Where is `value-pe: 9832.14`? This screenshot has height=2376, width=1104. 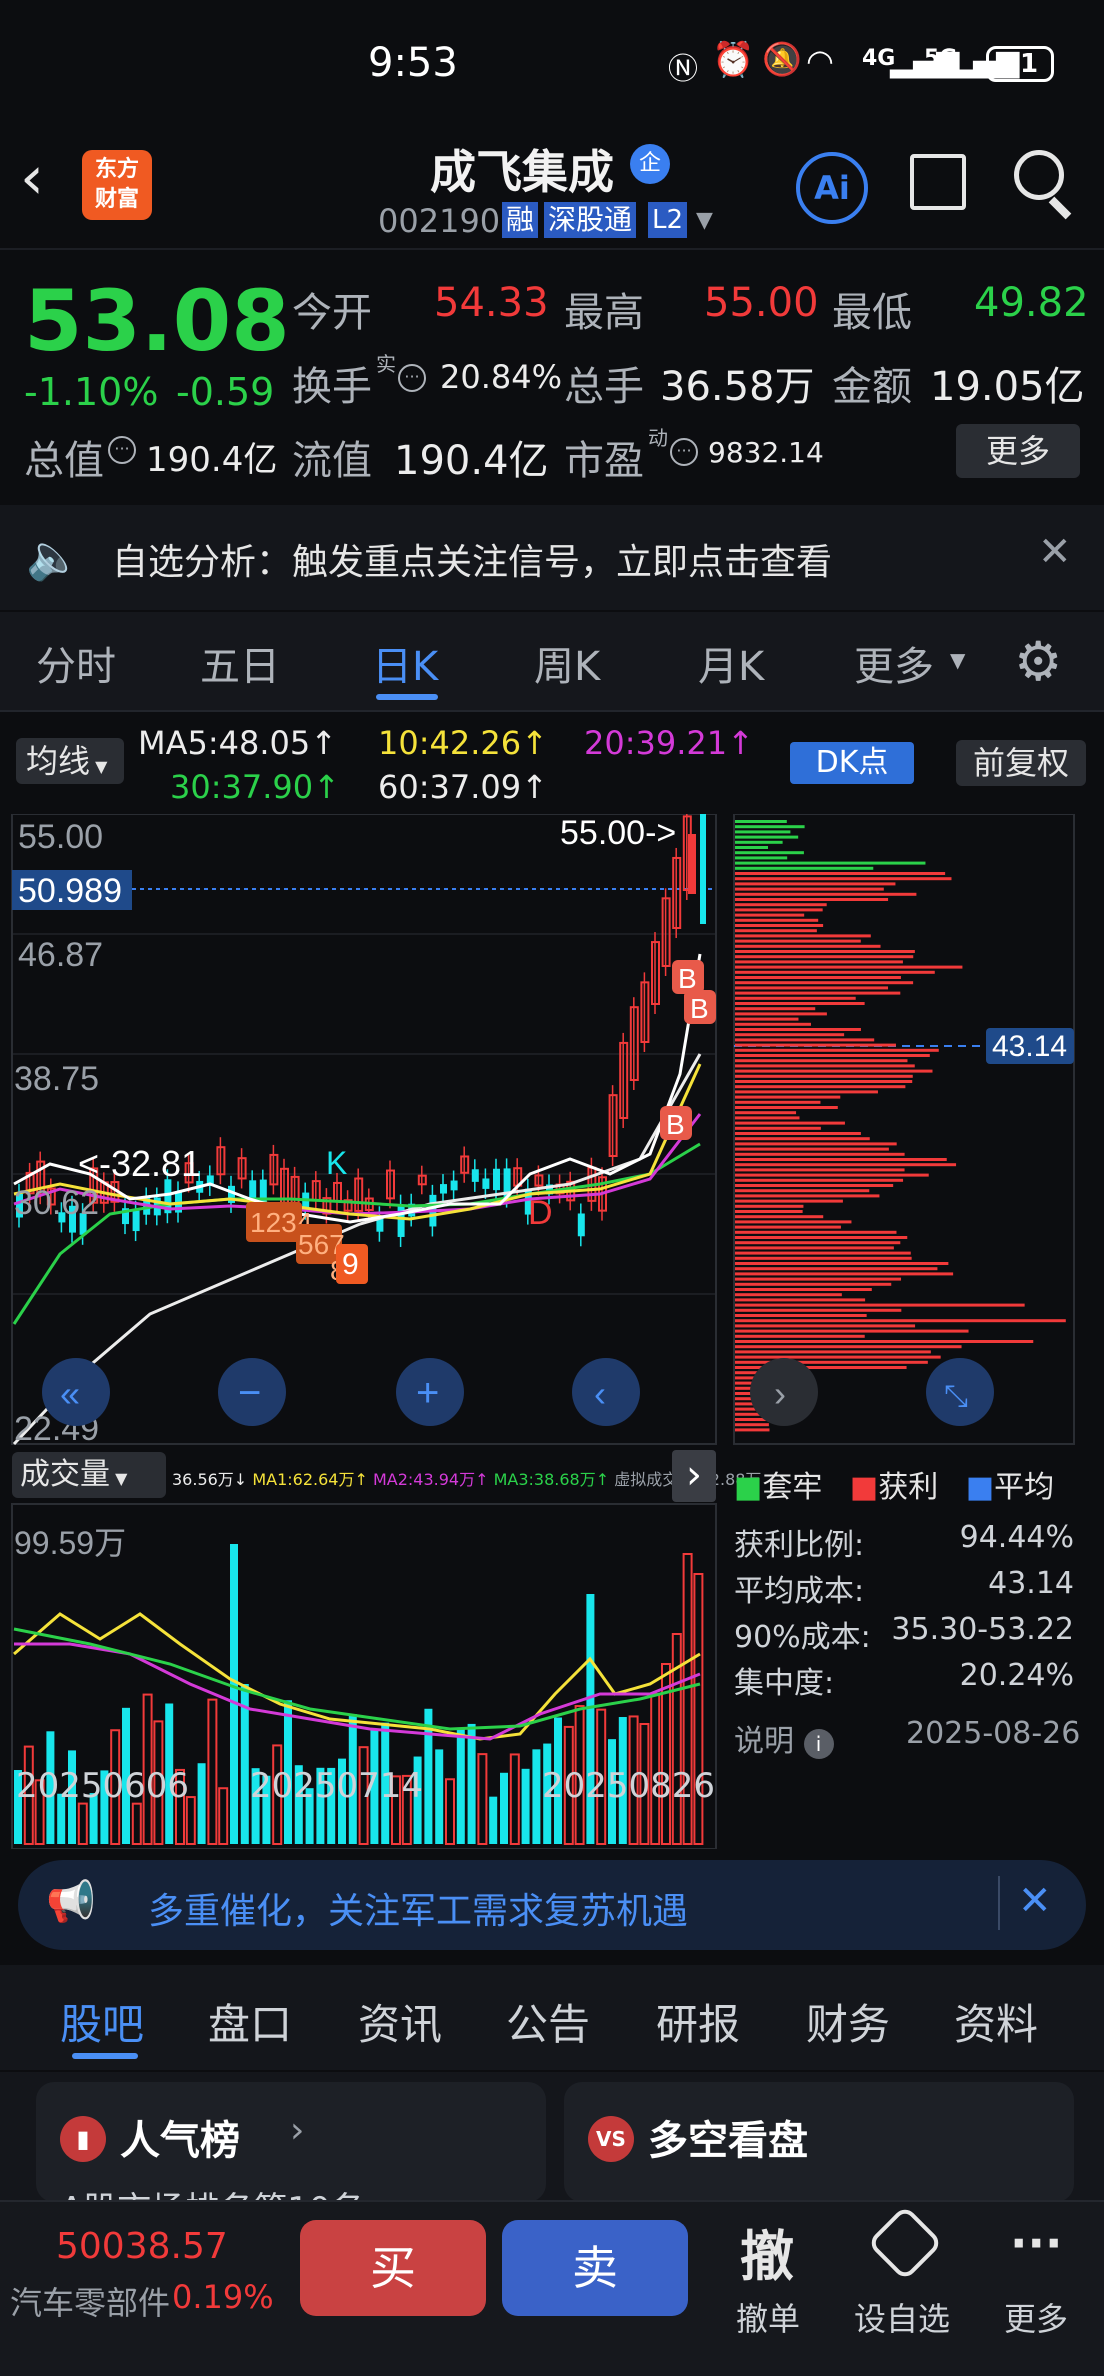 value-pe: 9832.14 is located at coordinates (766, 452).